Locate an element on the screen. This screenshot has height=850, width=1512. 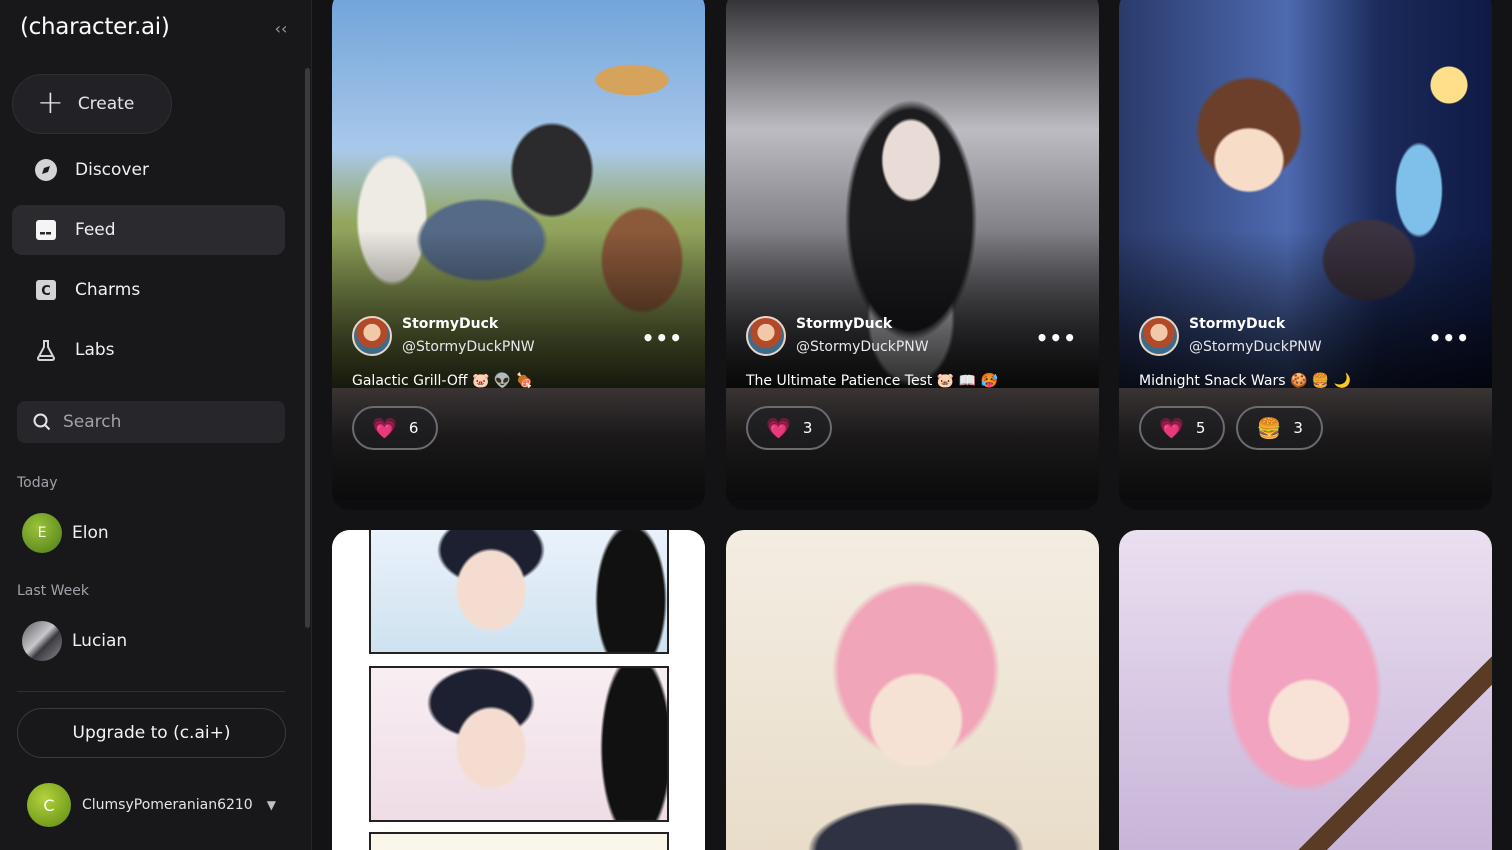
section-today-label: Today is located at coordinates (37, 483).